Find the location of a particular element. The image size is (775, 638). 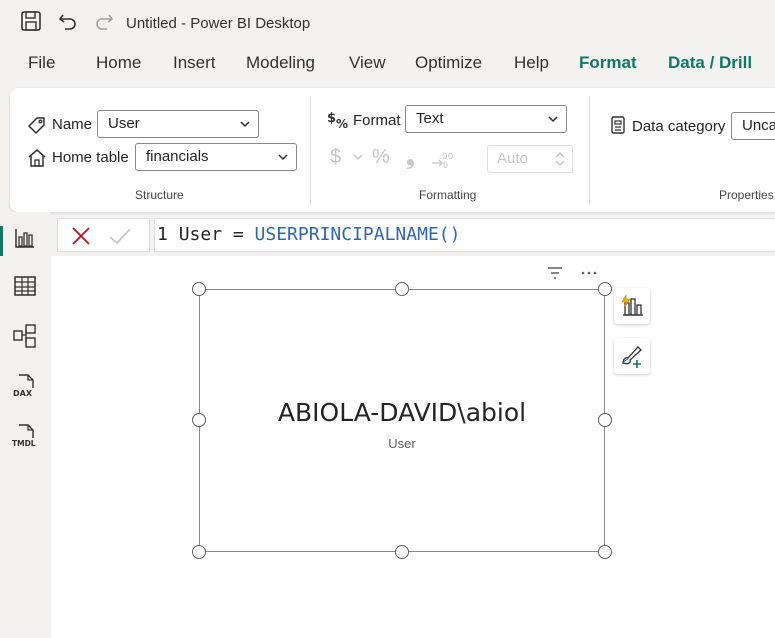

build-visual-icon is located at coordinates (632, 304).